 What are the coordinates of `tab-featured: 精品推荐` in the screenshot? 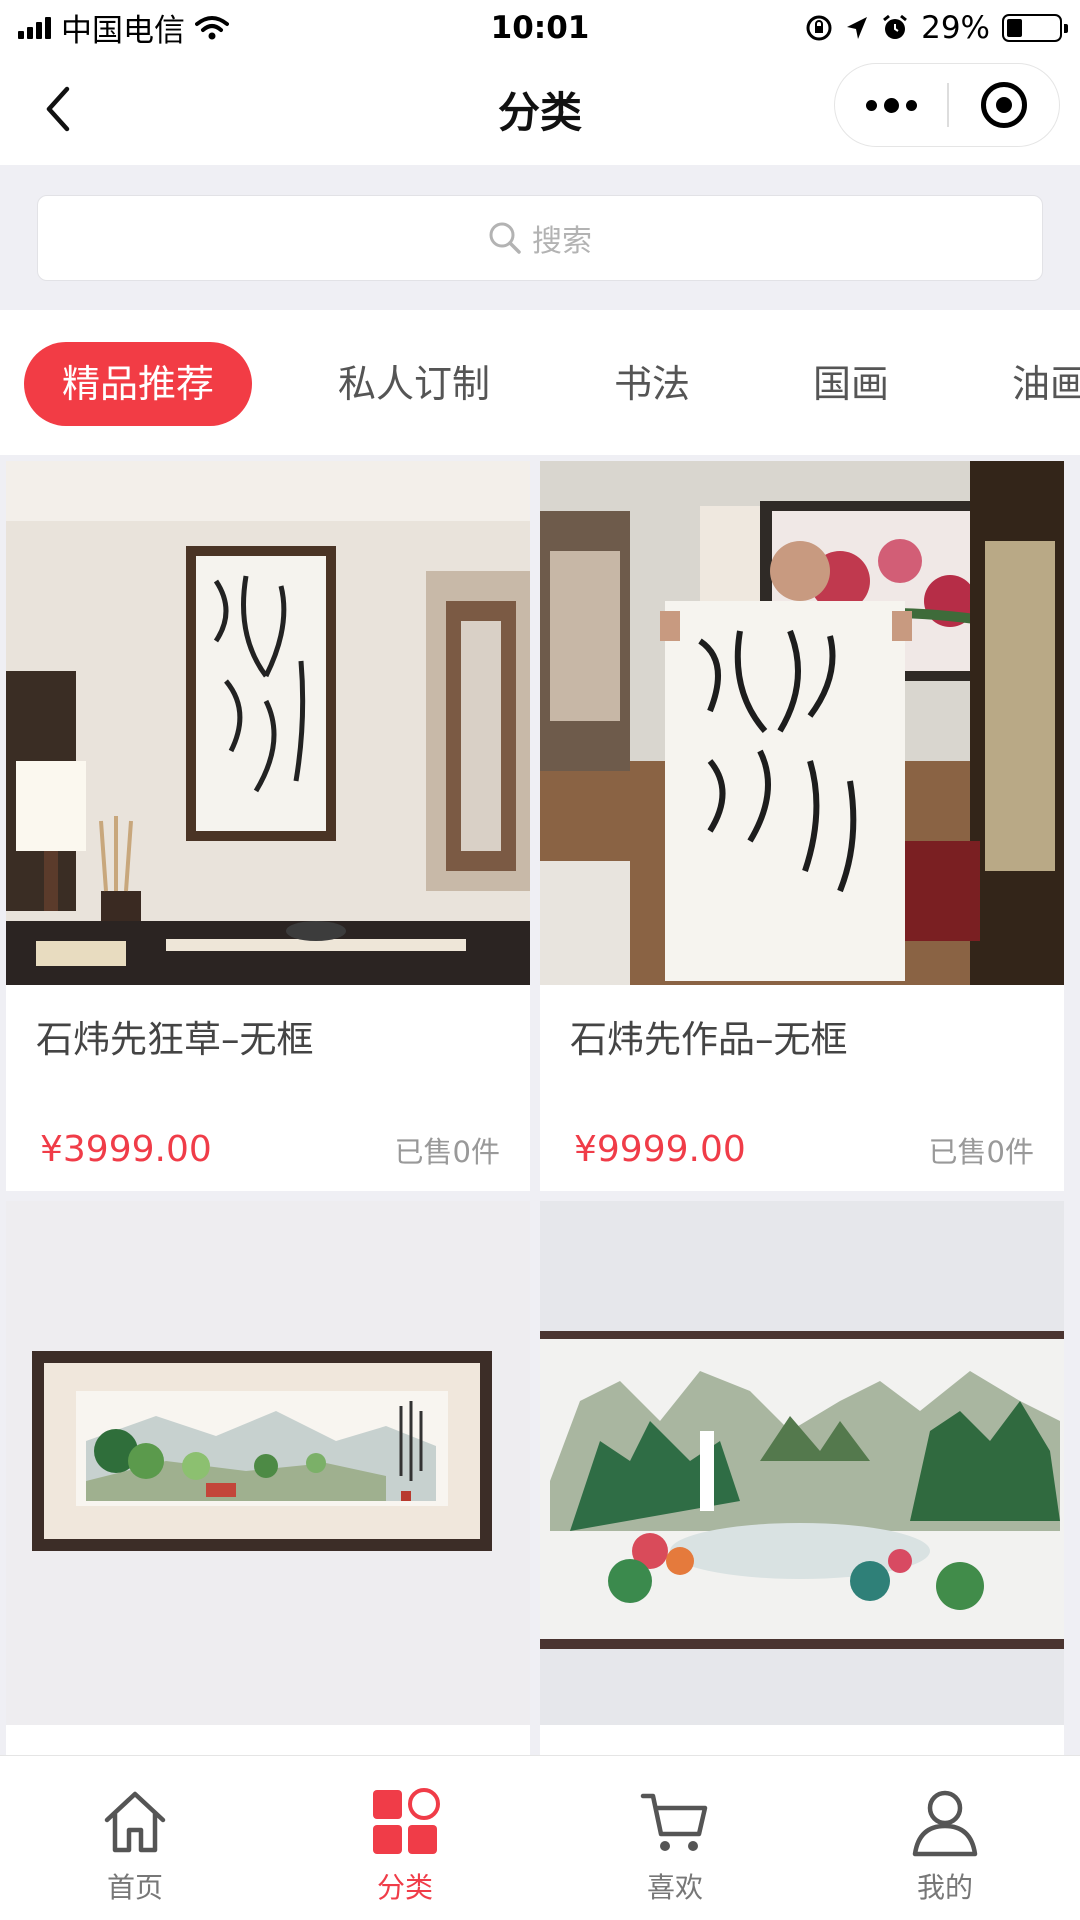 It's located at (138, 384).